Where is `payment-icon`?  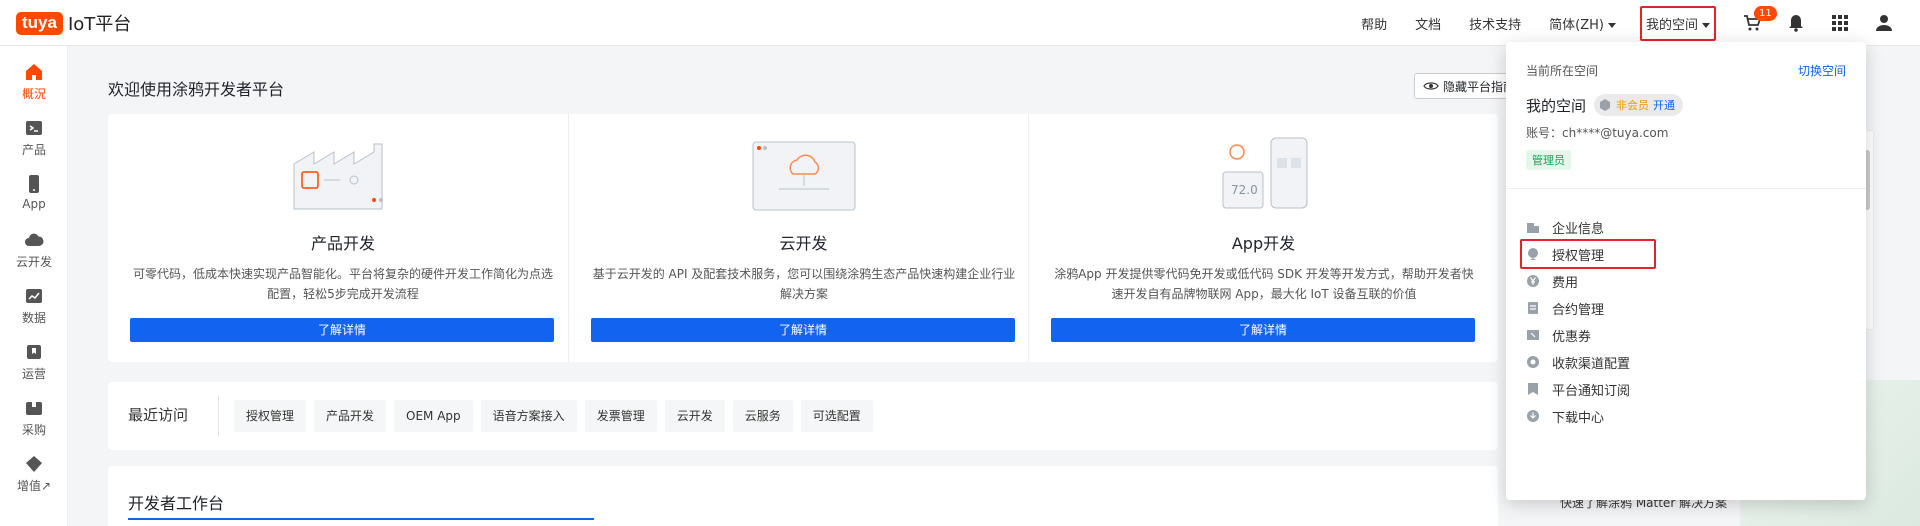 payment-icon is located at coordinates (1533, 362).